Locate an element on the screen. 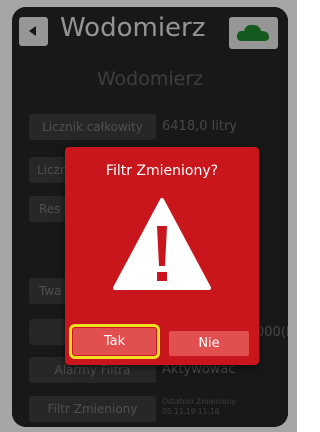 The image size is (320, 432). no-button: Nie is located at coordinates (209, 343).